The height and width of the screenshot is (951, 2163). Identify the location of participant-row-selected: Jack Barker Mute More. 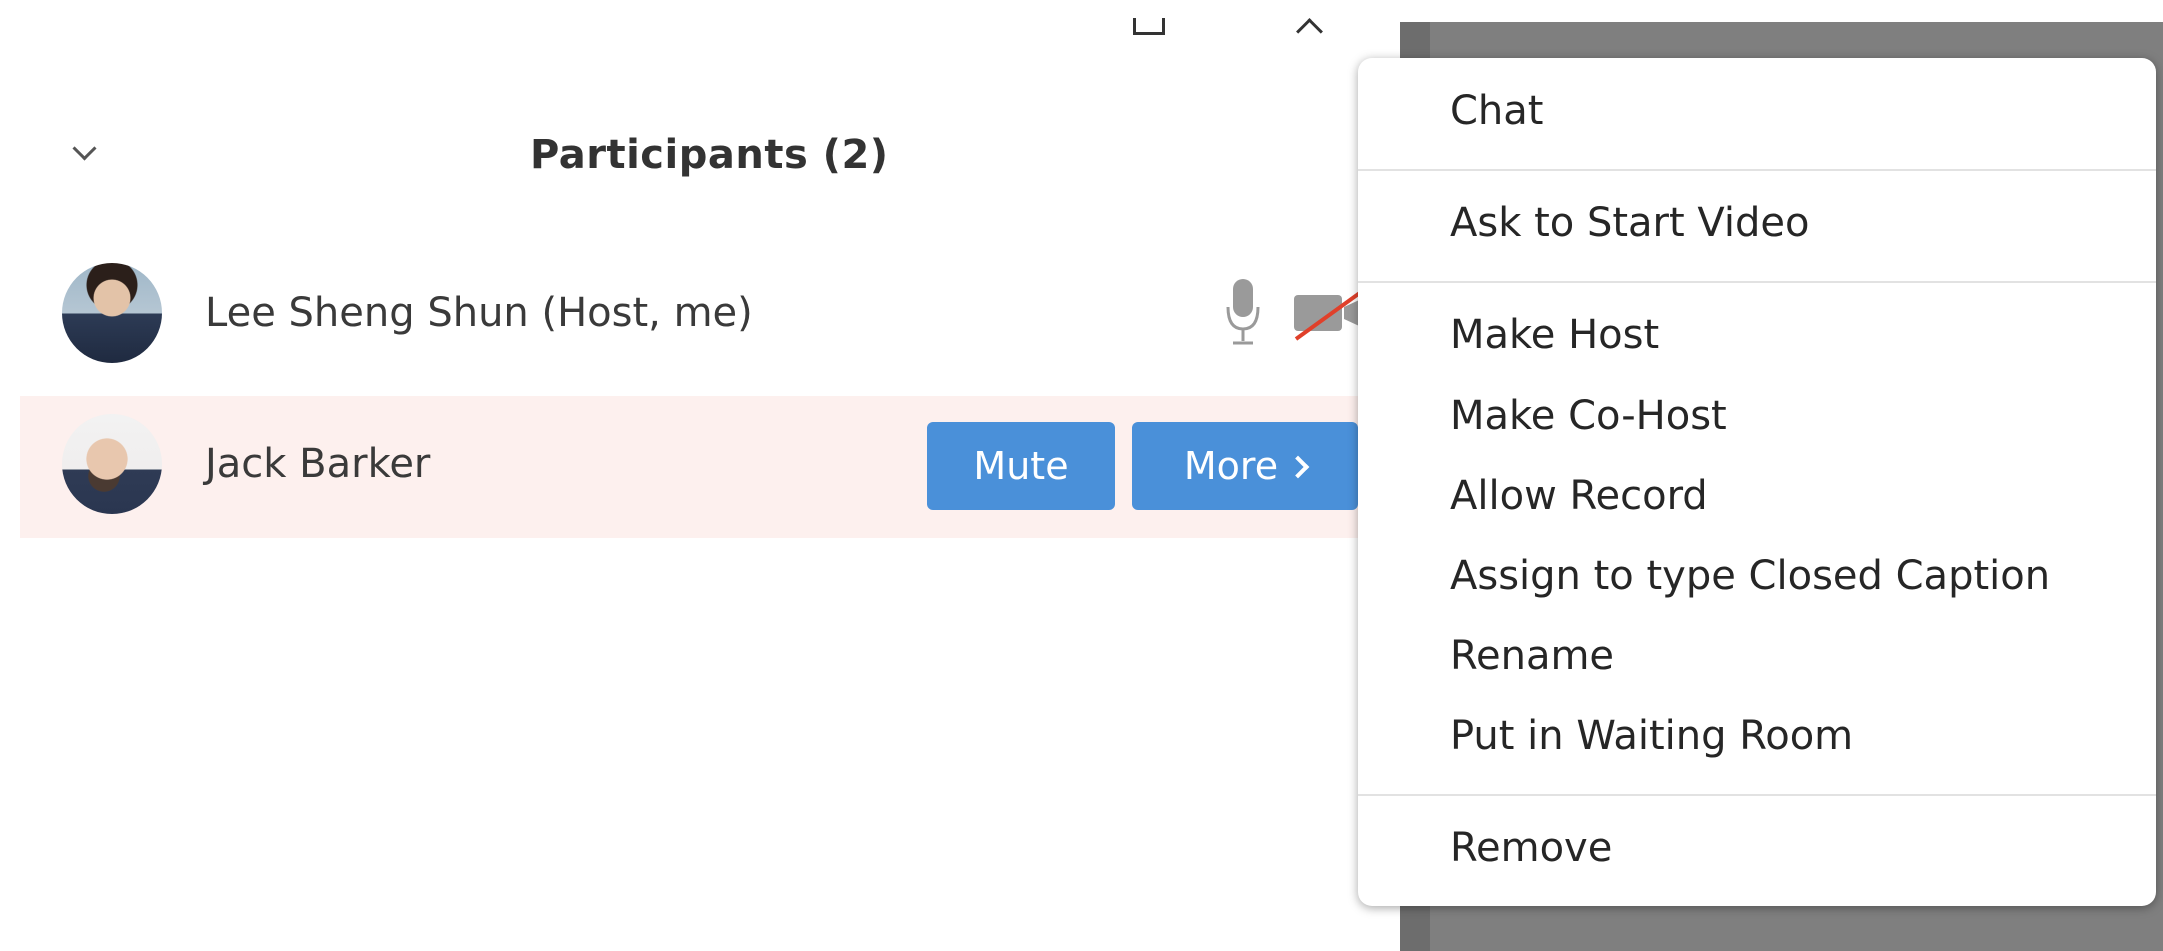
(690, 467).